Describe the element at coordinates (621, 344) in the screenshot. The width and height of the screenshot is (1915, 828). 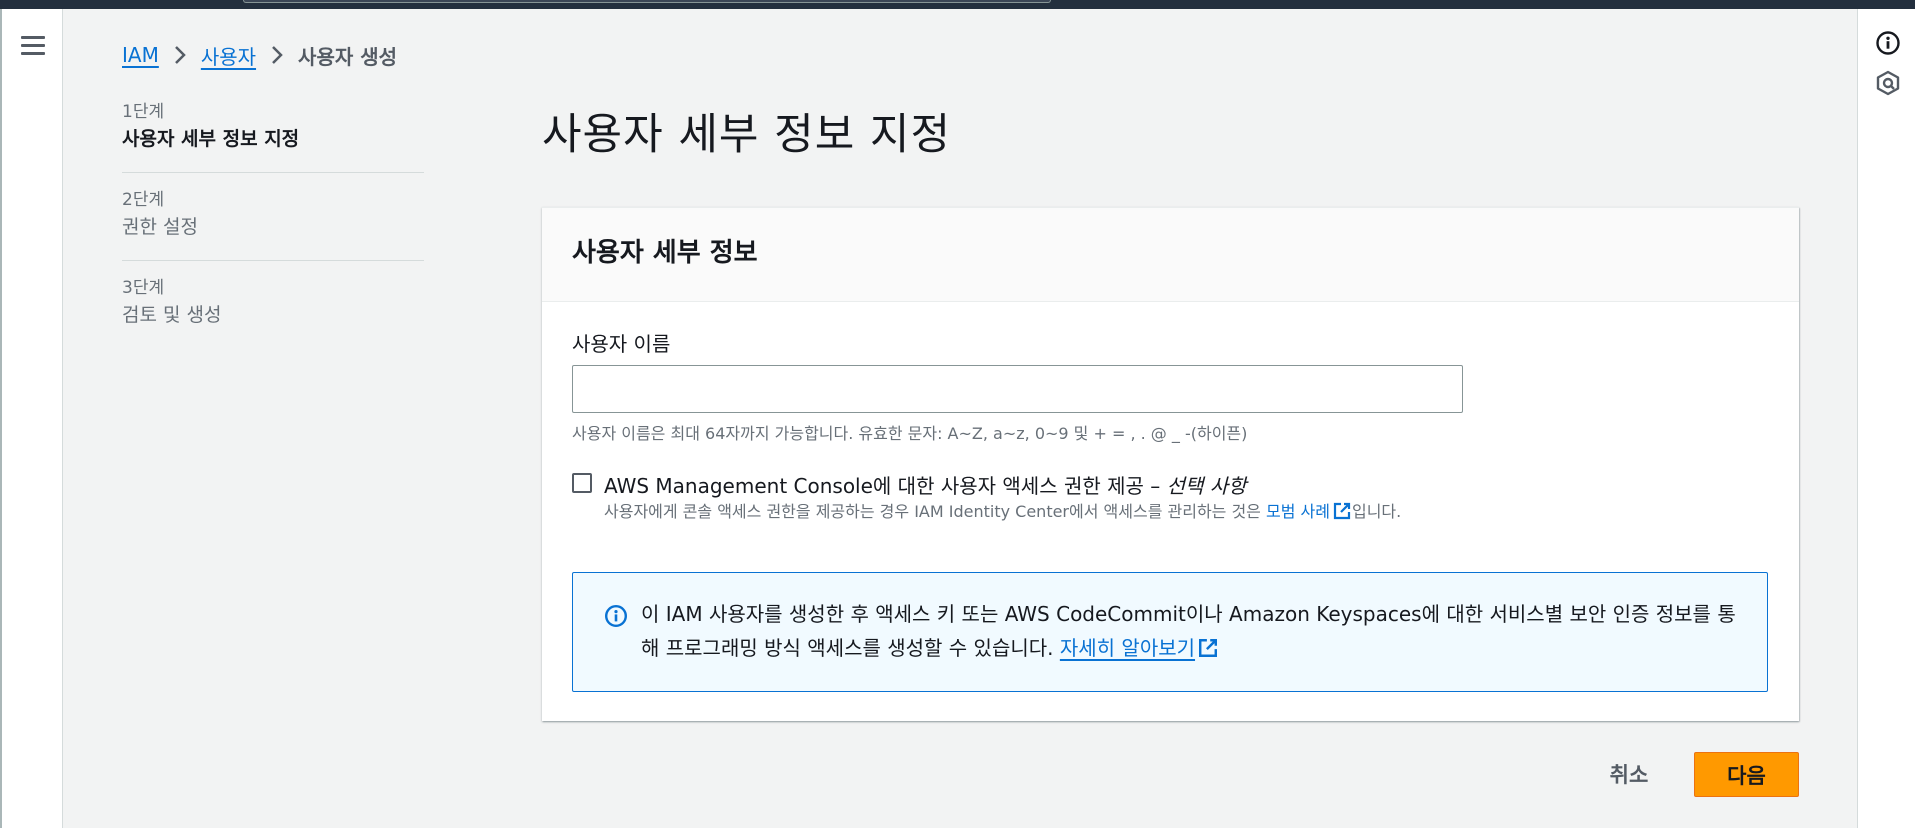
I see `username-label: 사용자 이름` at that location.